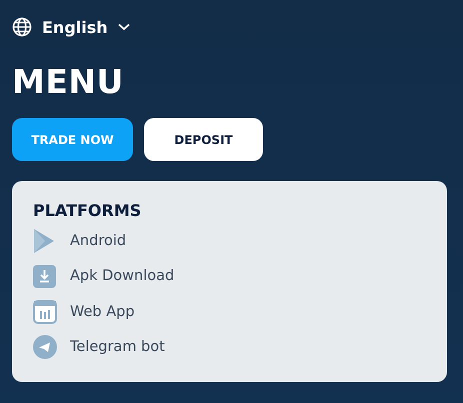 This screenshot has height=403, width=463. Describe the element at coordinates (45, 312) in the screenshot. I see `chart-window-icon` at that location.